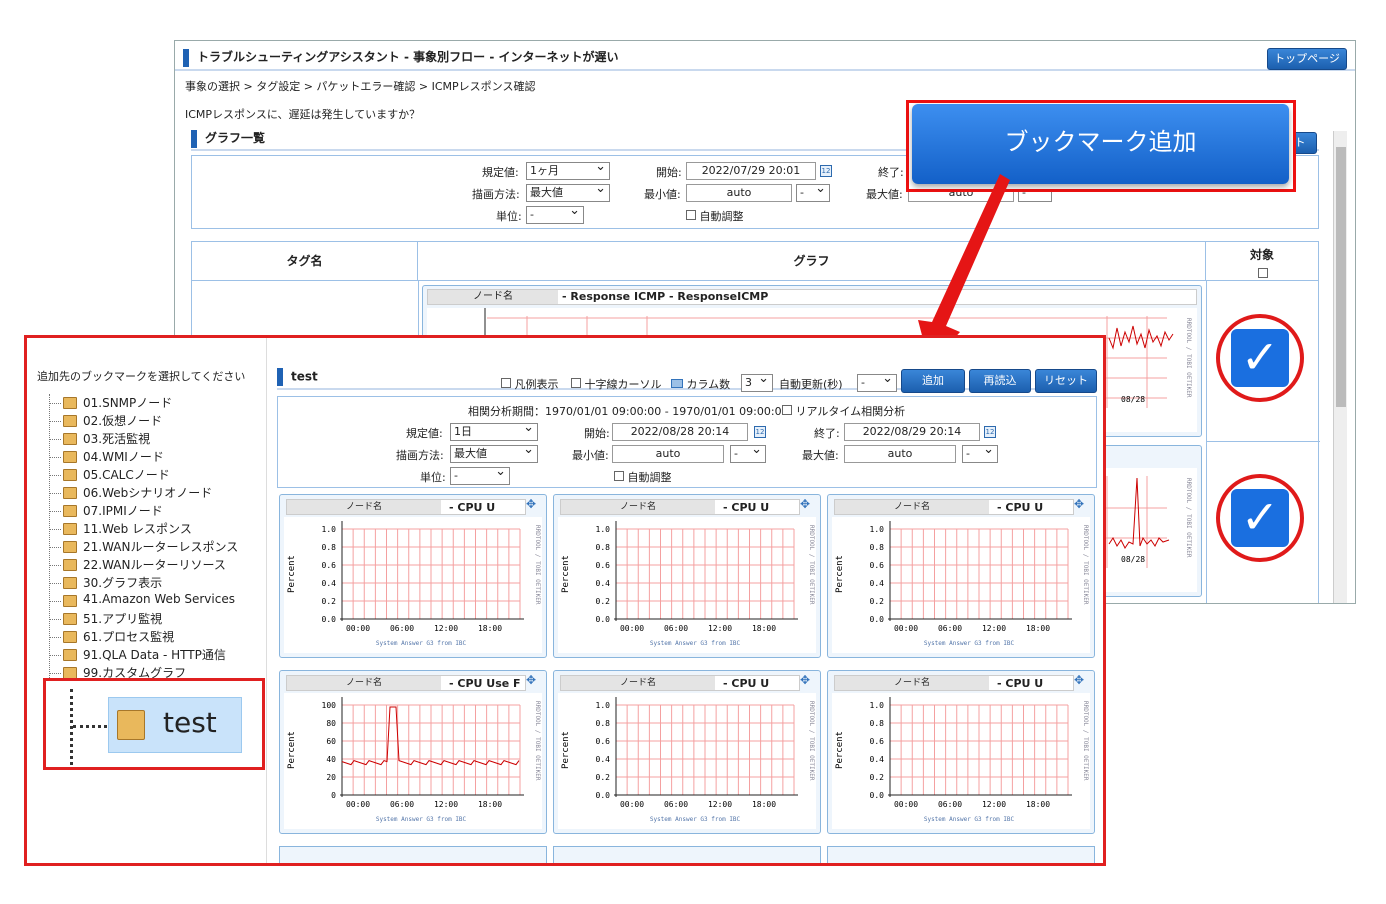 This screenshot has height=904, width=1386. Describe the element at coordinates (333, 795) in the screenshot. I see `y-tick-label: 0` at that location.